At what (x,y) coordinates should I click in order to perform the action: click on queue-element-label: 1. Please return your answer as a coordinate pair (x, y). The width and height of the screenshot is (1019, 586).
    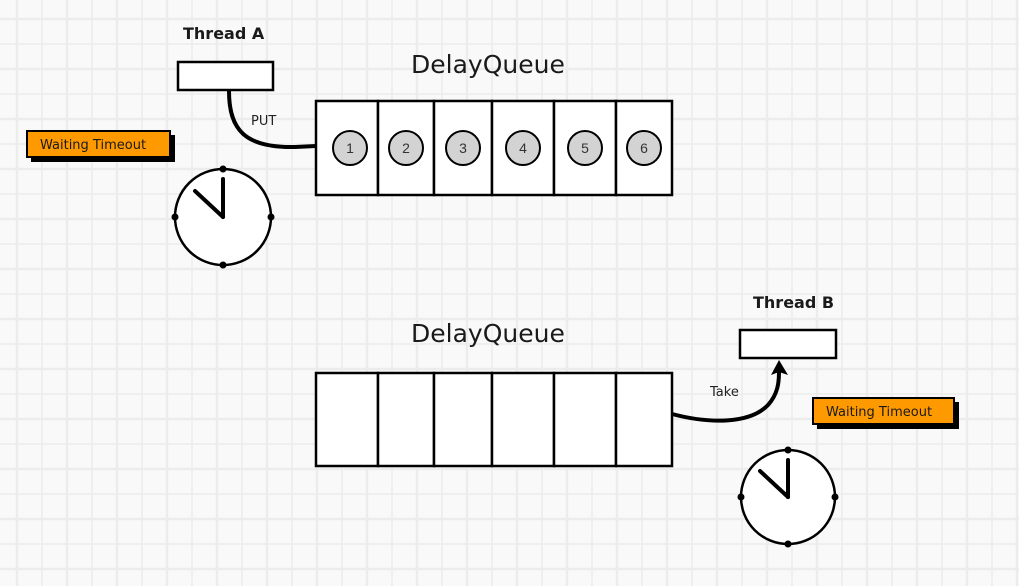
    Looking at the image, I should click on (350, 148).